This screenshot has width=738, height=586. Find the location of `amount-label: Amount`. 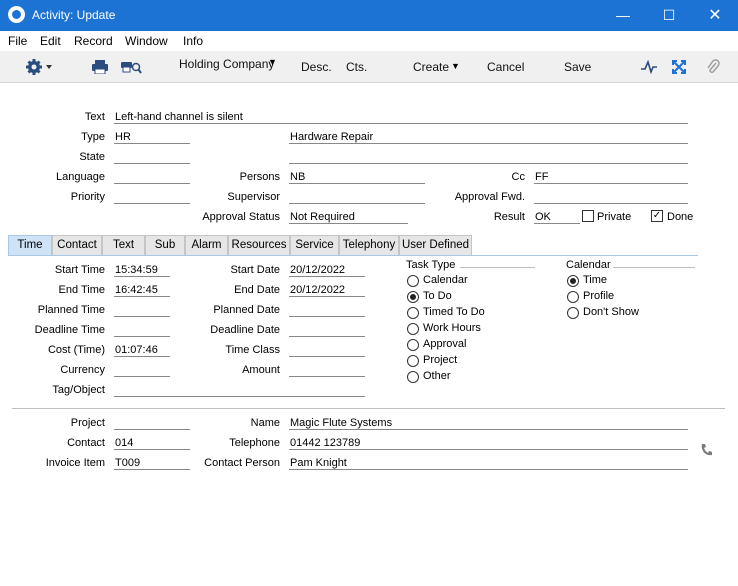

amount-label: Amount is located at coordinates (261, 370).